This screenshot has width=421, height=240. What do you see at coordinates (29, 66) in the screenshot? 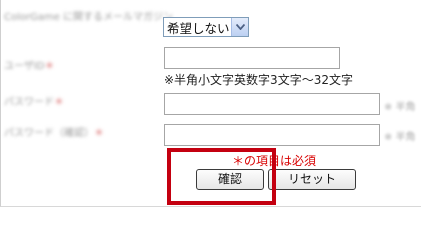
I see `userid-label: ユーザID＊` at bounding box center [29, 66].